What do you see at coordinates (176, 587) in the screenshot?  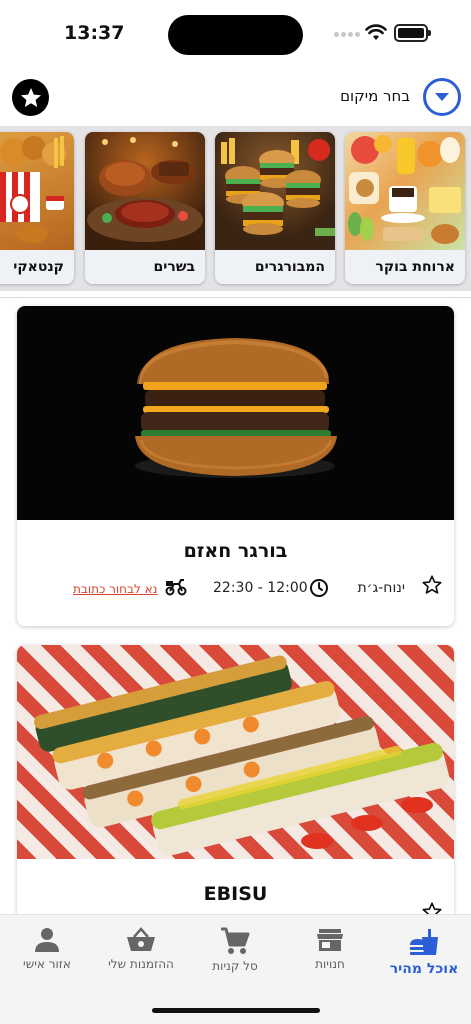 I see `delivery-scooter-icon` at bounding box center [176, 587].